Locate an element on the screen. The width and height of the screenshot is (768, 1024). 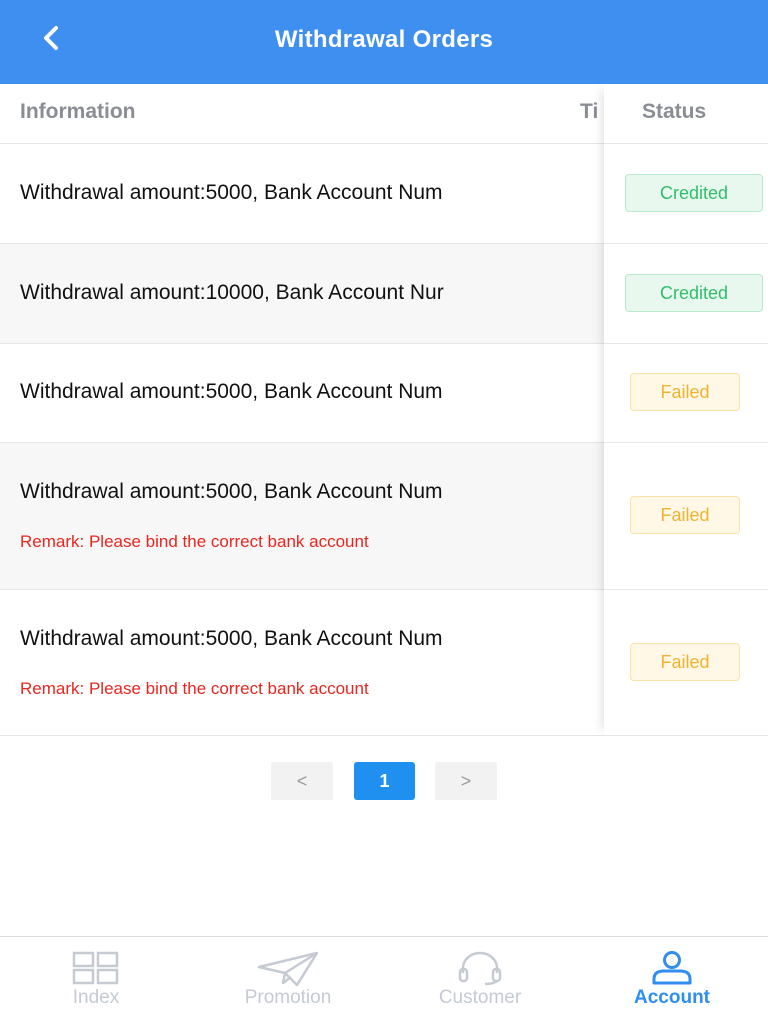
tab-account: Account is located at coordinates (672, 980).